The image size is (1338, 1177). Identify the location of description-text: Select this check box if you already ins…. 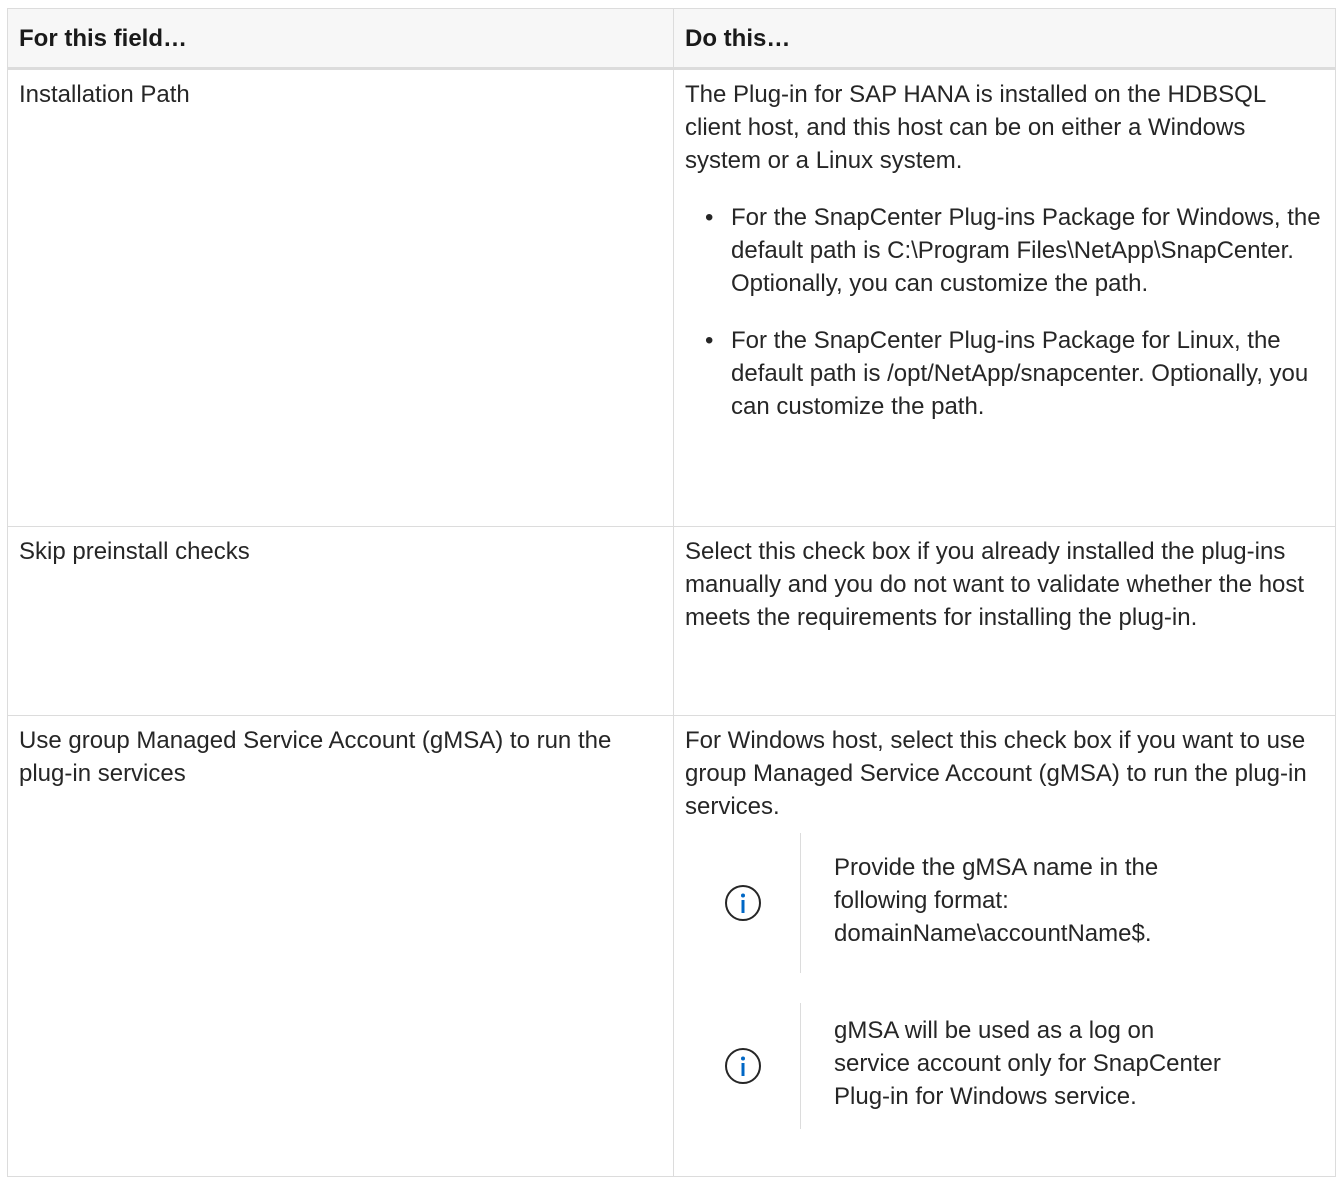
(995, 584).